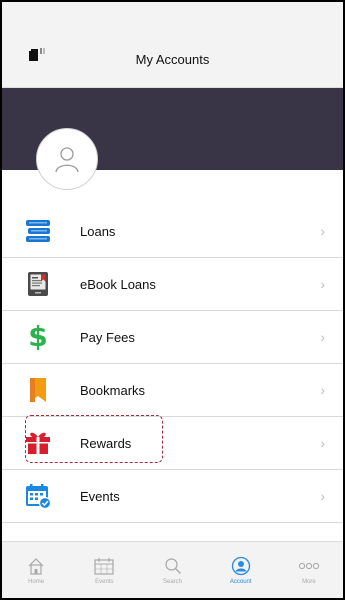 This screenshot has height=600, width=345. I want to click on menu-item-label: Events, so click(100, 496).